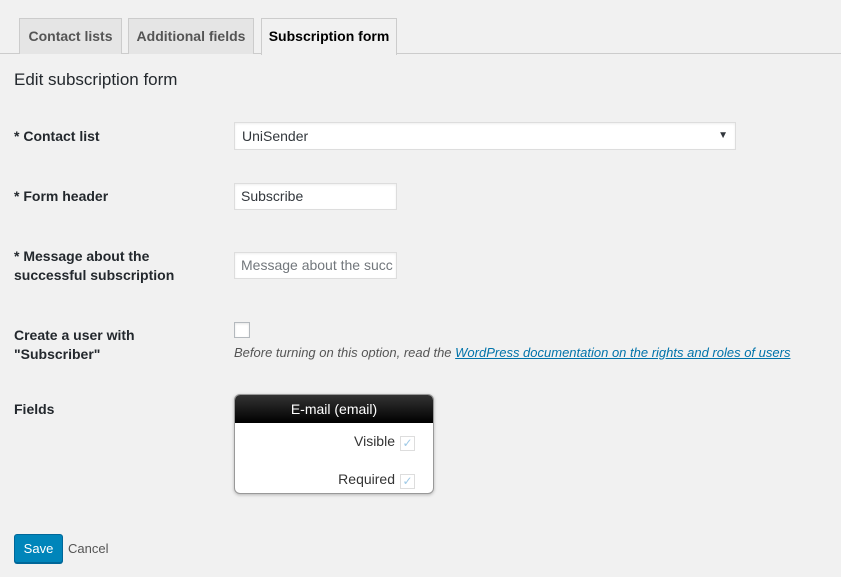 Image resolution: width=841 pixels, height=577 pixels. I want to click on fields-label: Fields, so click(34, 409).